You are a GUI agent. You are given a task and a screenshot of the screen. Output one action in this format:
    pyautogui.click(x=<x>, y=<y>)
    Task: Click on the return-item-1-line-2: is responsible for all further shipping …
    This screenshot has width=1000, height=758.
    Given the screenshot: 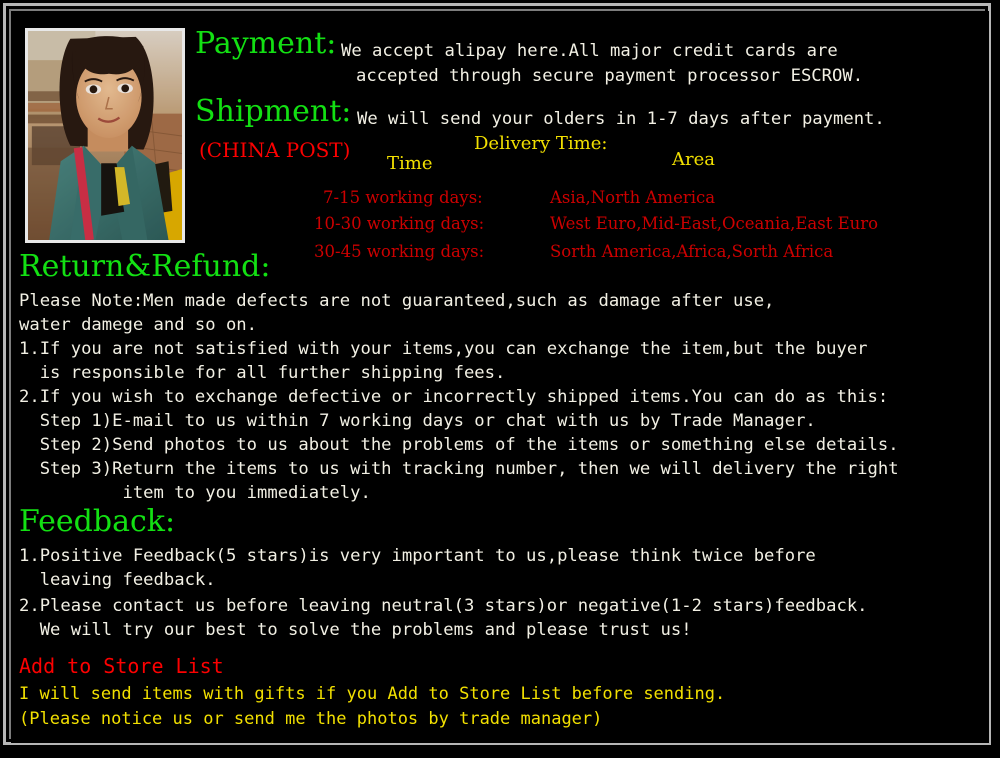 What is the action you would take?
    pyautogui.click(x=262, y=373)
    